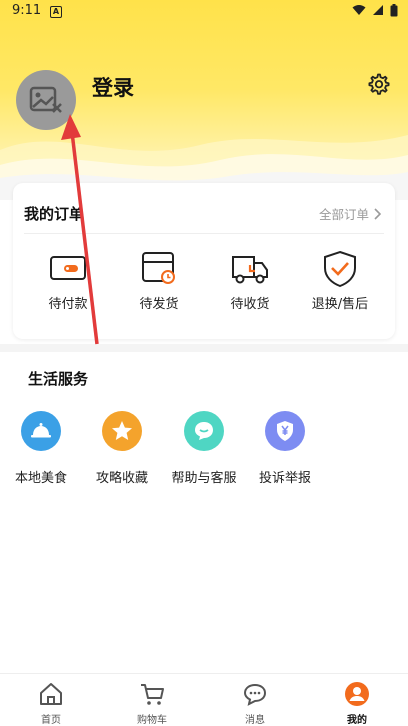  Describe the element at coordinates (68, 304) in the screenshot. I see `order-item-label: 待付款` at that location.